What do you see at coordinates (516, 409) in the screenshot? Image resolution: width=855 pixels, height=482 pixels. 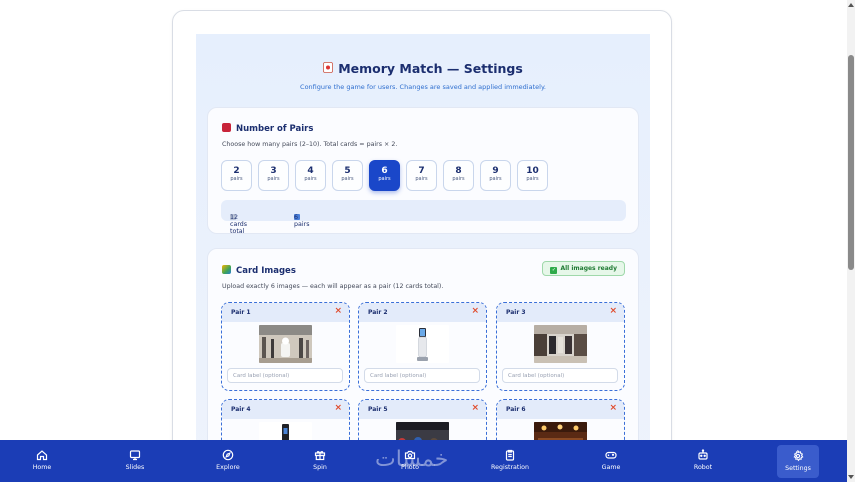 I see `slot-label: Pair 6` at bounding box center [516, 409].